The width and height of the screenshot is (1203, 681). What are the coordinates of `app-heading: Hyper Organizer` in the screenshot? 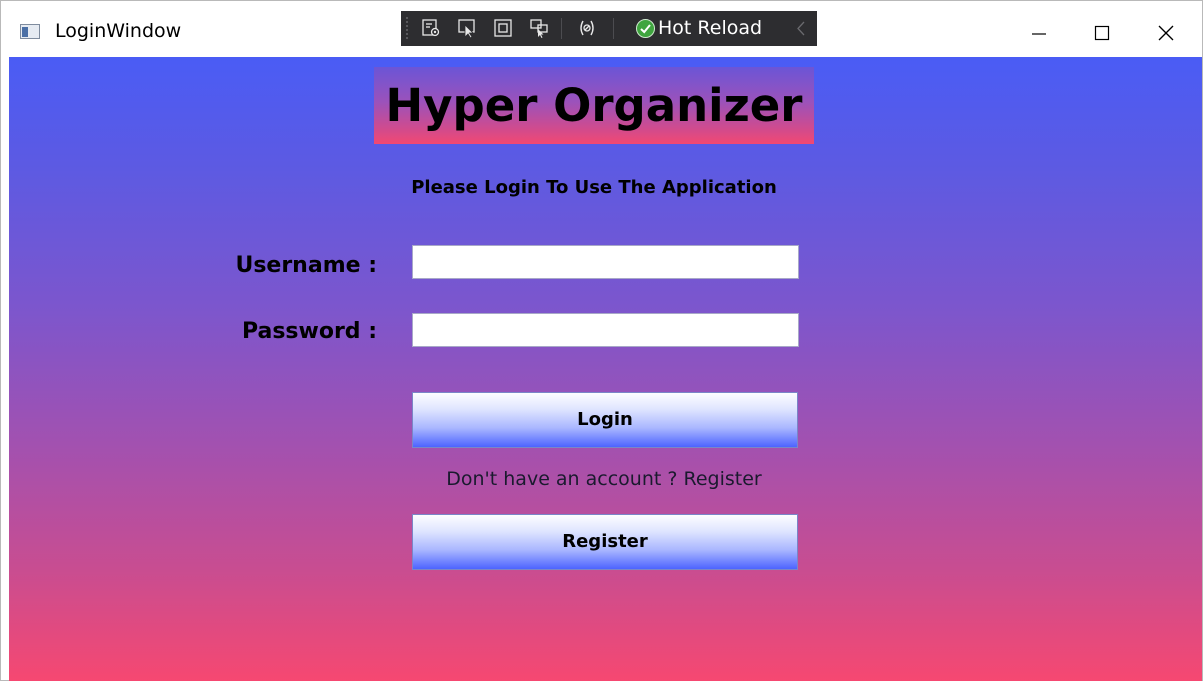 It's located at (594, 105).